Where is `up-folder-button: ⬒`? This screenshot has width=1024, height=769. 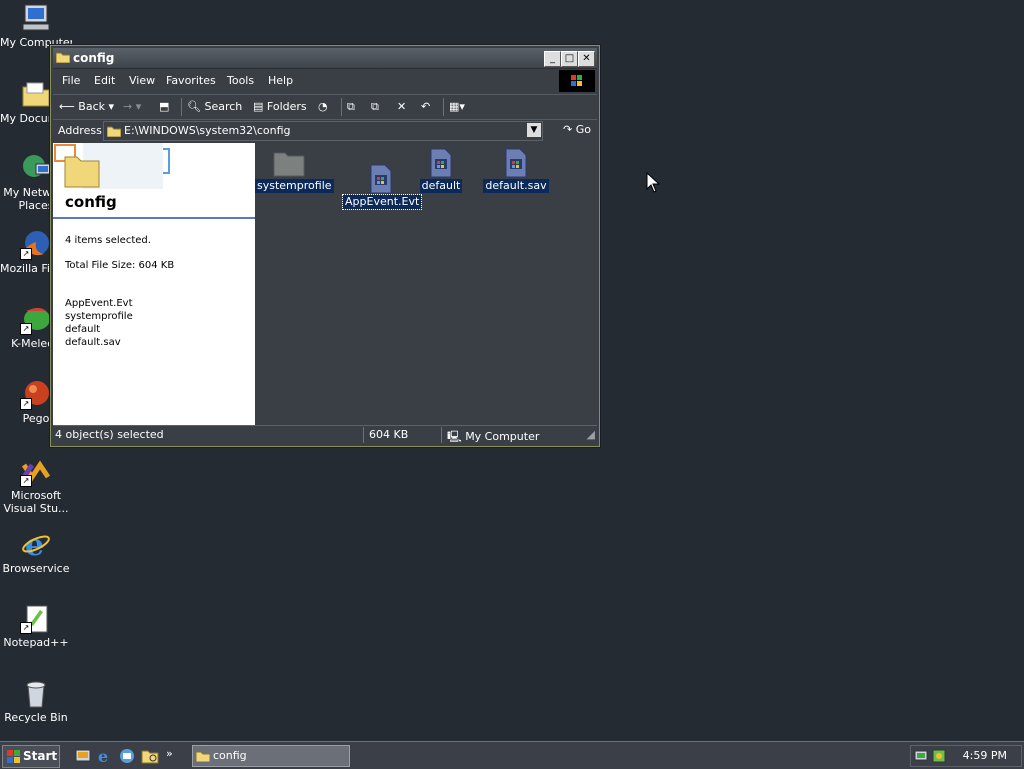 up-folder-button: ⬒ is located at coordinates (164, 107).